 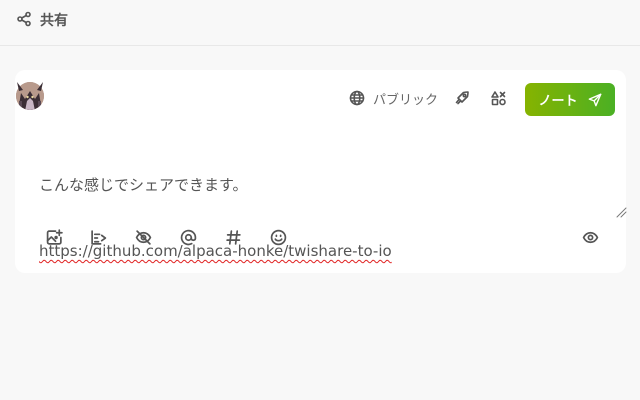 What do you see at coordinates (594, 99) in the screenshot?
I see `send-icon` at bounding box center [594, 99].